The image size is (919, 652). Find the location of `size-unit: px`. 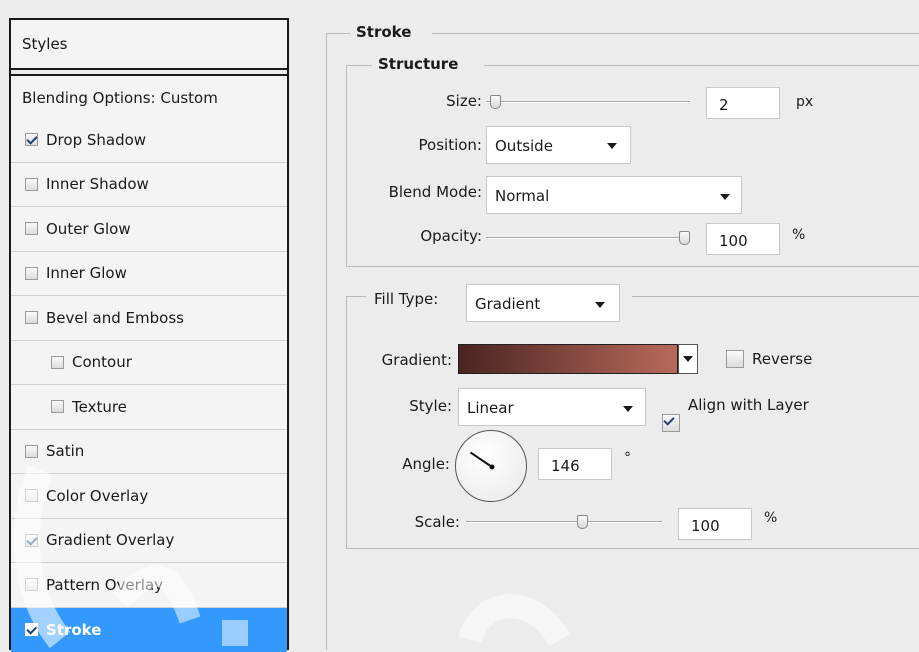

size-unit: px is located at coordinates (804, 102).